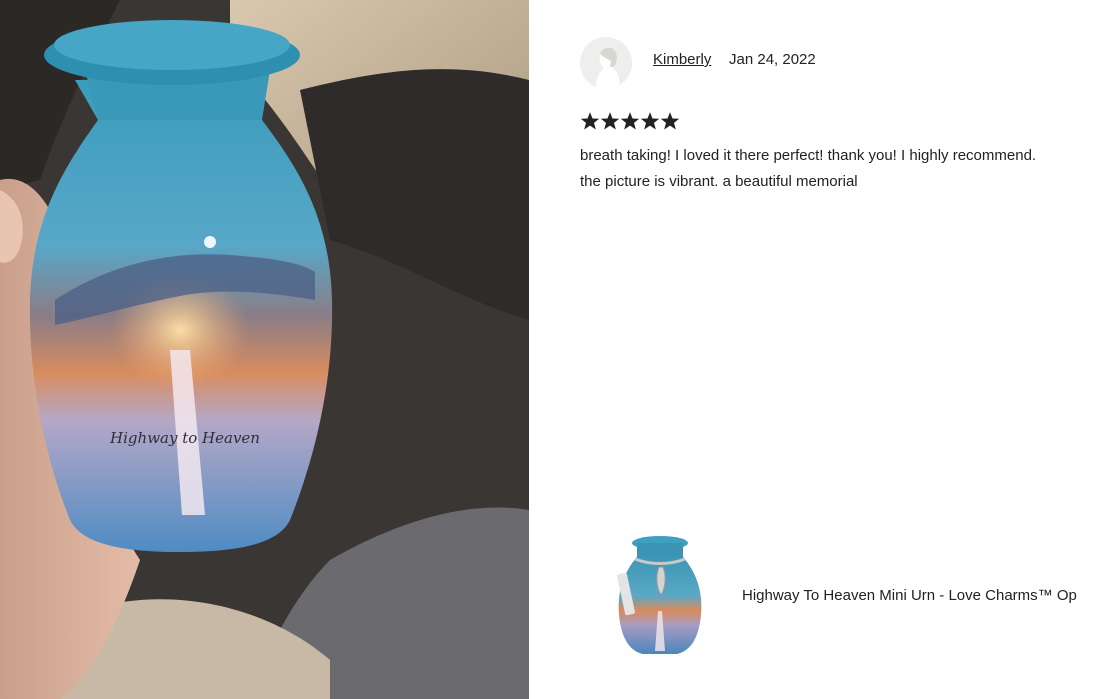 Image resolution: width=1097 pixels, height=699 pixels. I want to click on reviewer-name-link: Kimberly, so click(682, 59).